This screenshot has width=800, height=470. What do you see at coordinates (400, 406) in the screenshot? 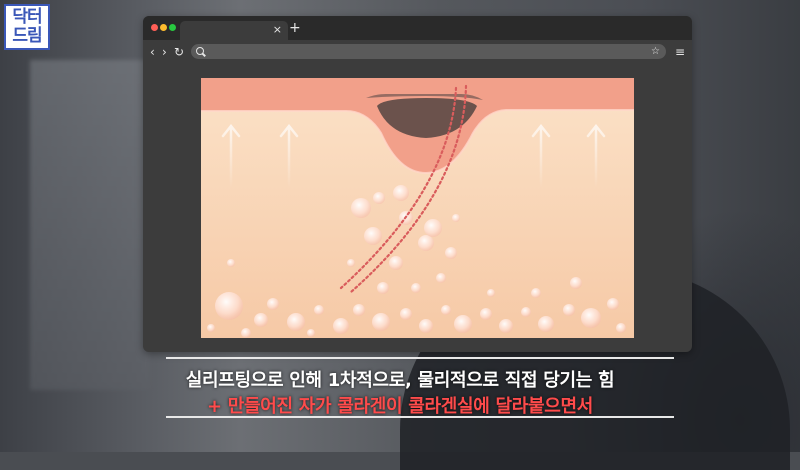
I see `subtitle-line-2: + 만들어진 자가 콜라겐이 콜라겐실에 달라붙으면서` at bounding box center [400, 406].